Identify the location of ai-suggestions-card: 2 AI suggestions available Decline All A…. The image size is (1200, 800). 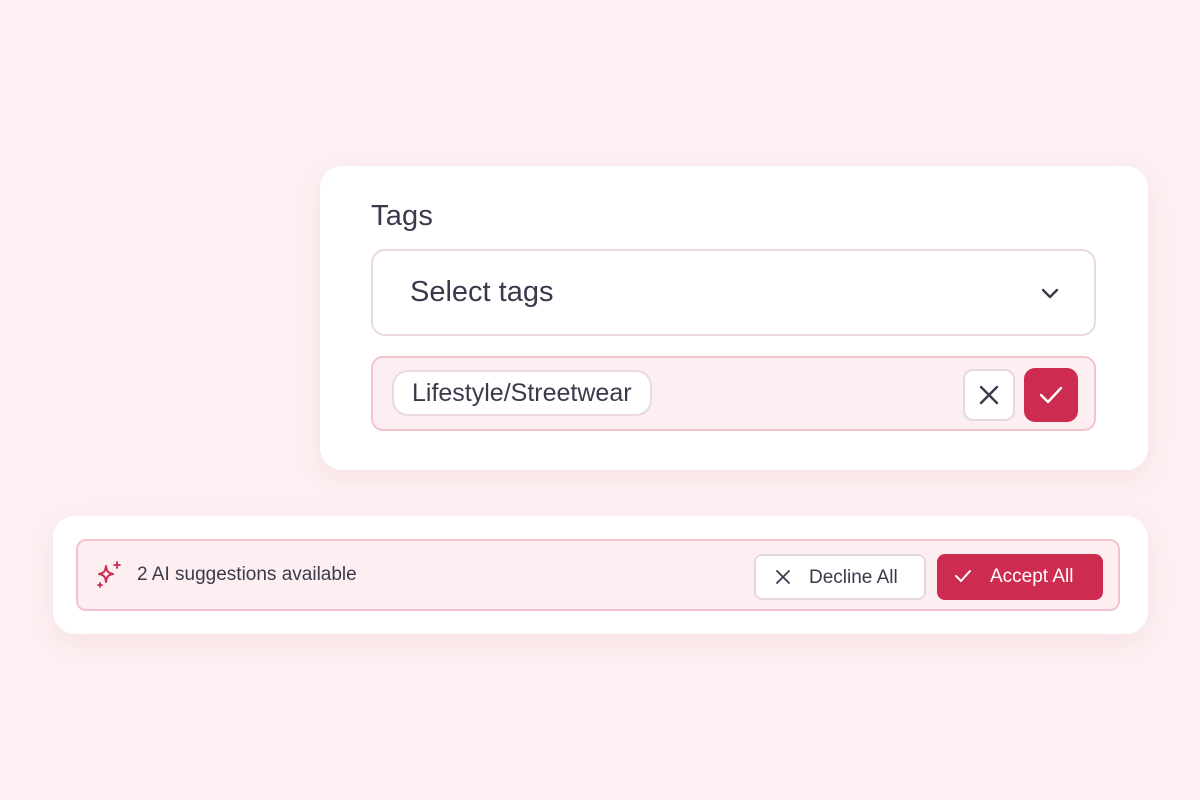
(600, 575).